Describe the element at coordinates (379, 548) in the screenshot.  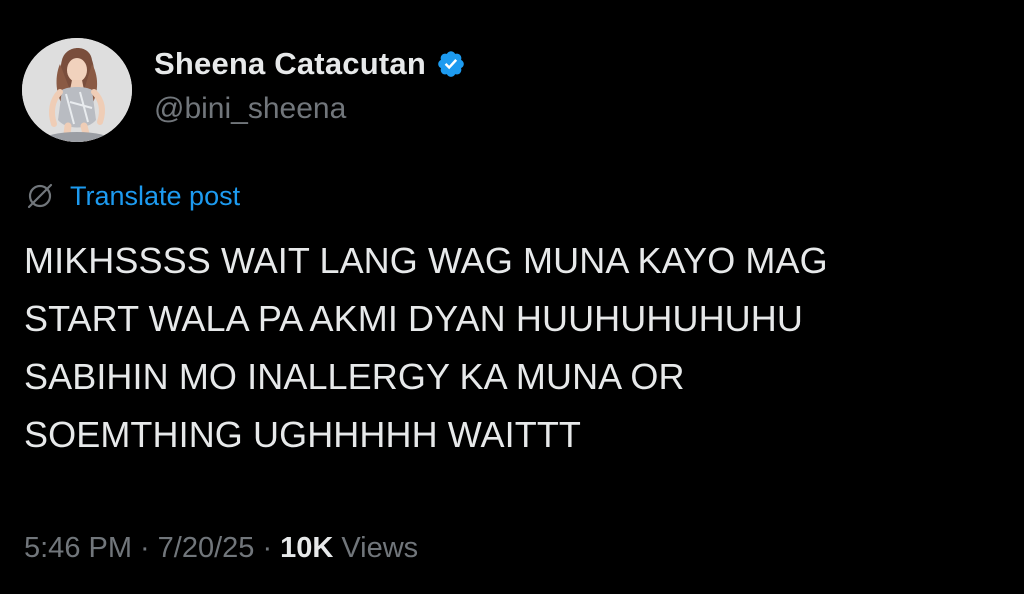
I see `views-label: Views` at that location.